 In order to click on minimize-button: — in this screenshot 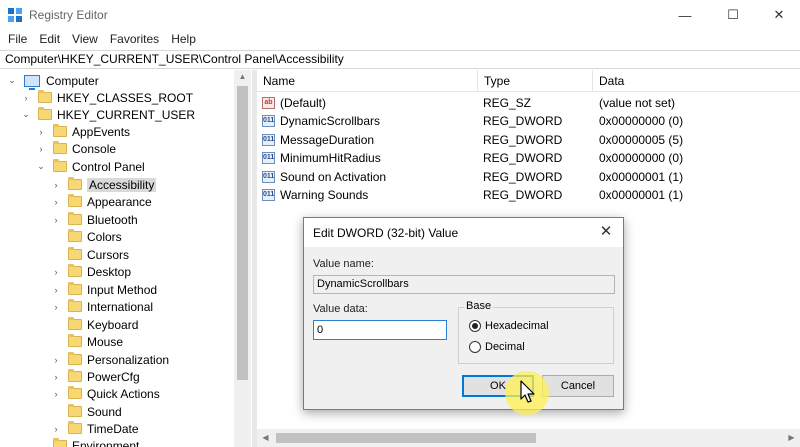, I will do `click(685, 15)`.